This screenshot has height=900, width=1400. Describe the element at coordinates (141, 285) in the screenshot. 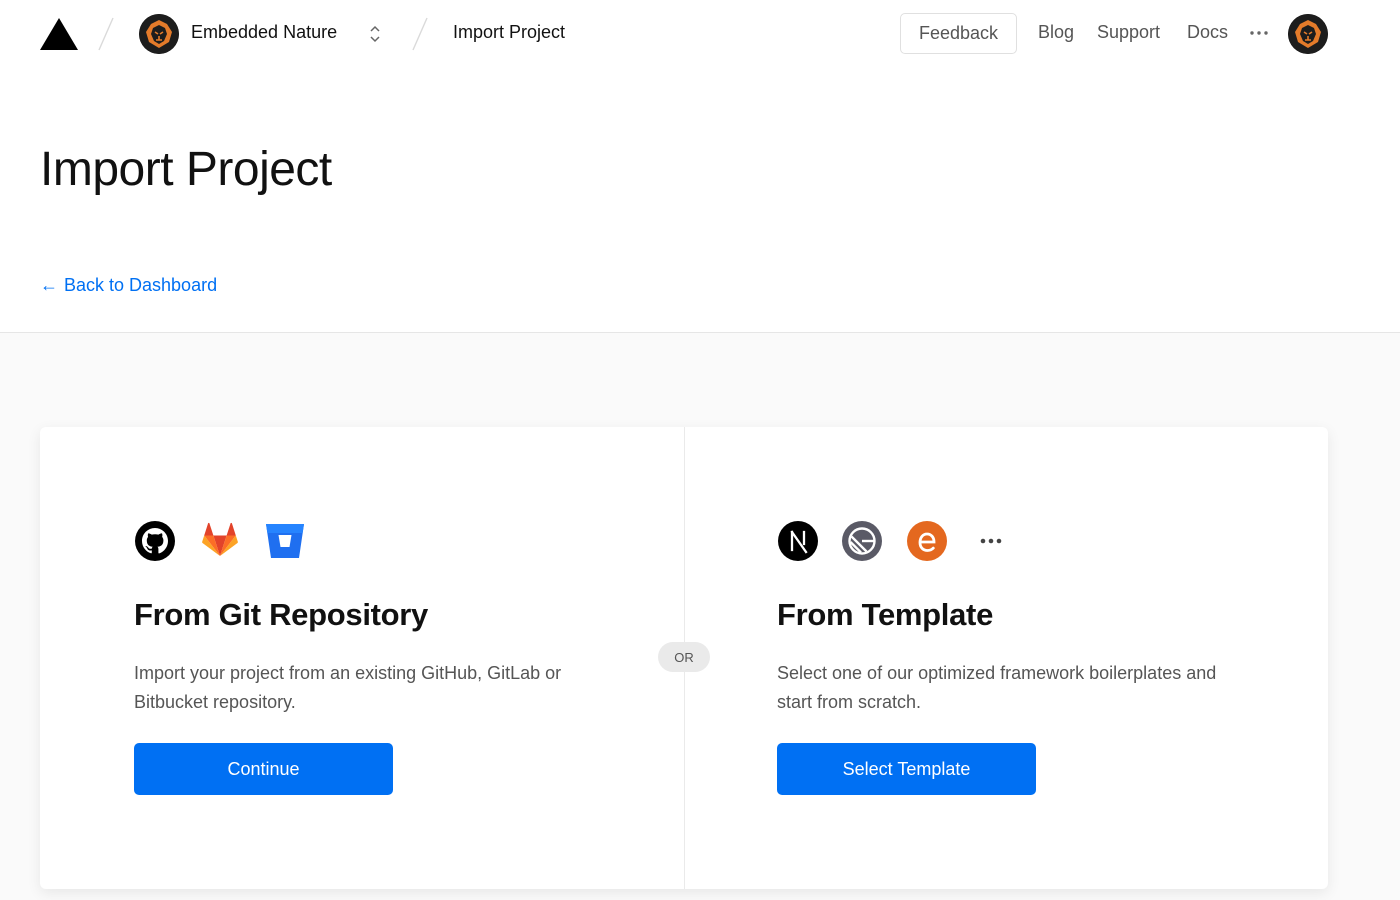

I see `back-link-label: Back to Dashboard` at that location.